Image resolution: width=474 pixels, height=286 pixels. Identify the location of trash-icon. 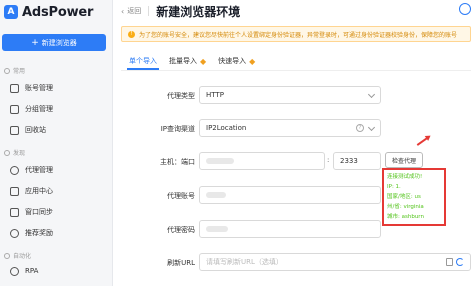
(14, 130).